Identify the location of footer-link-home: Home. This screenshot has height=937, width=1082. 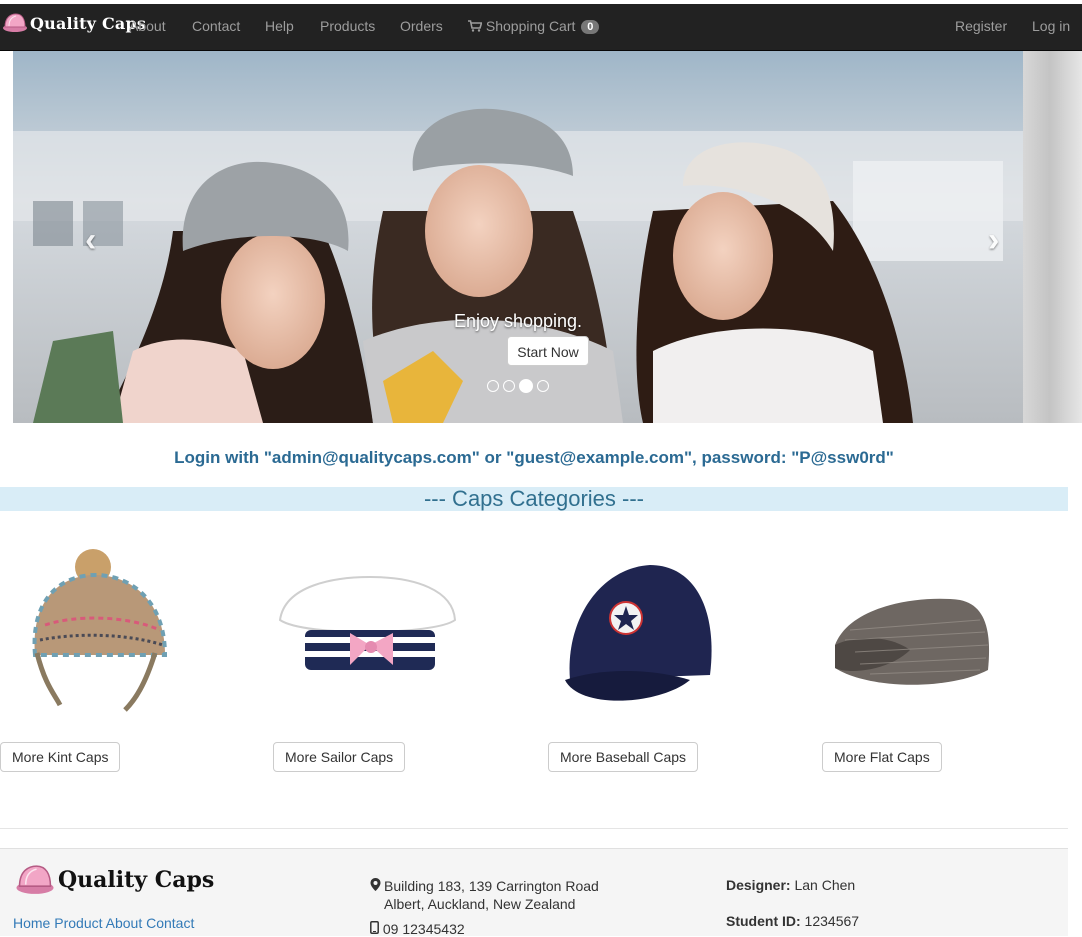
(31, 923).